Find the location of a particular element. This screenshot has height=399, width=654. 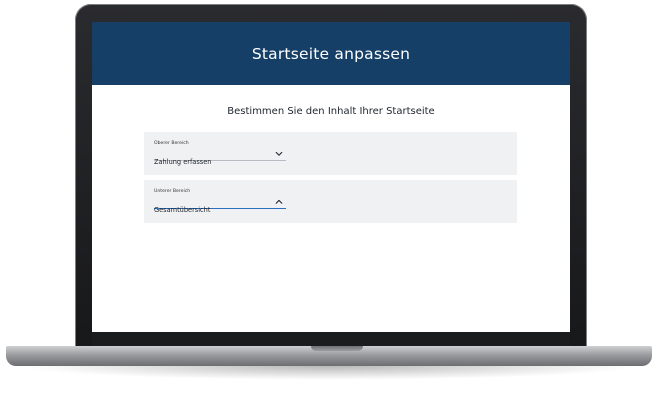

page-title: Startseite anpassen is located at coordinates (331, 53).